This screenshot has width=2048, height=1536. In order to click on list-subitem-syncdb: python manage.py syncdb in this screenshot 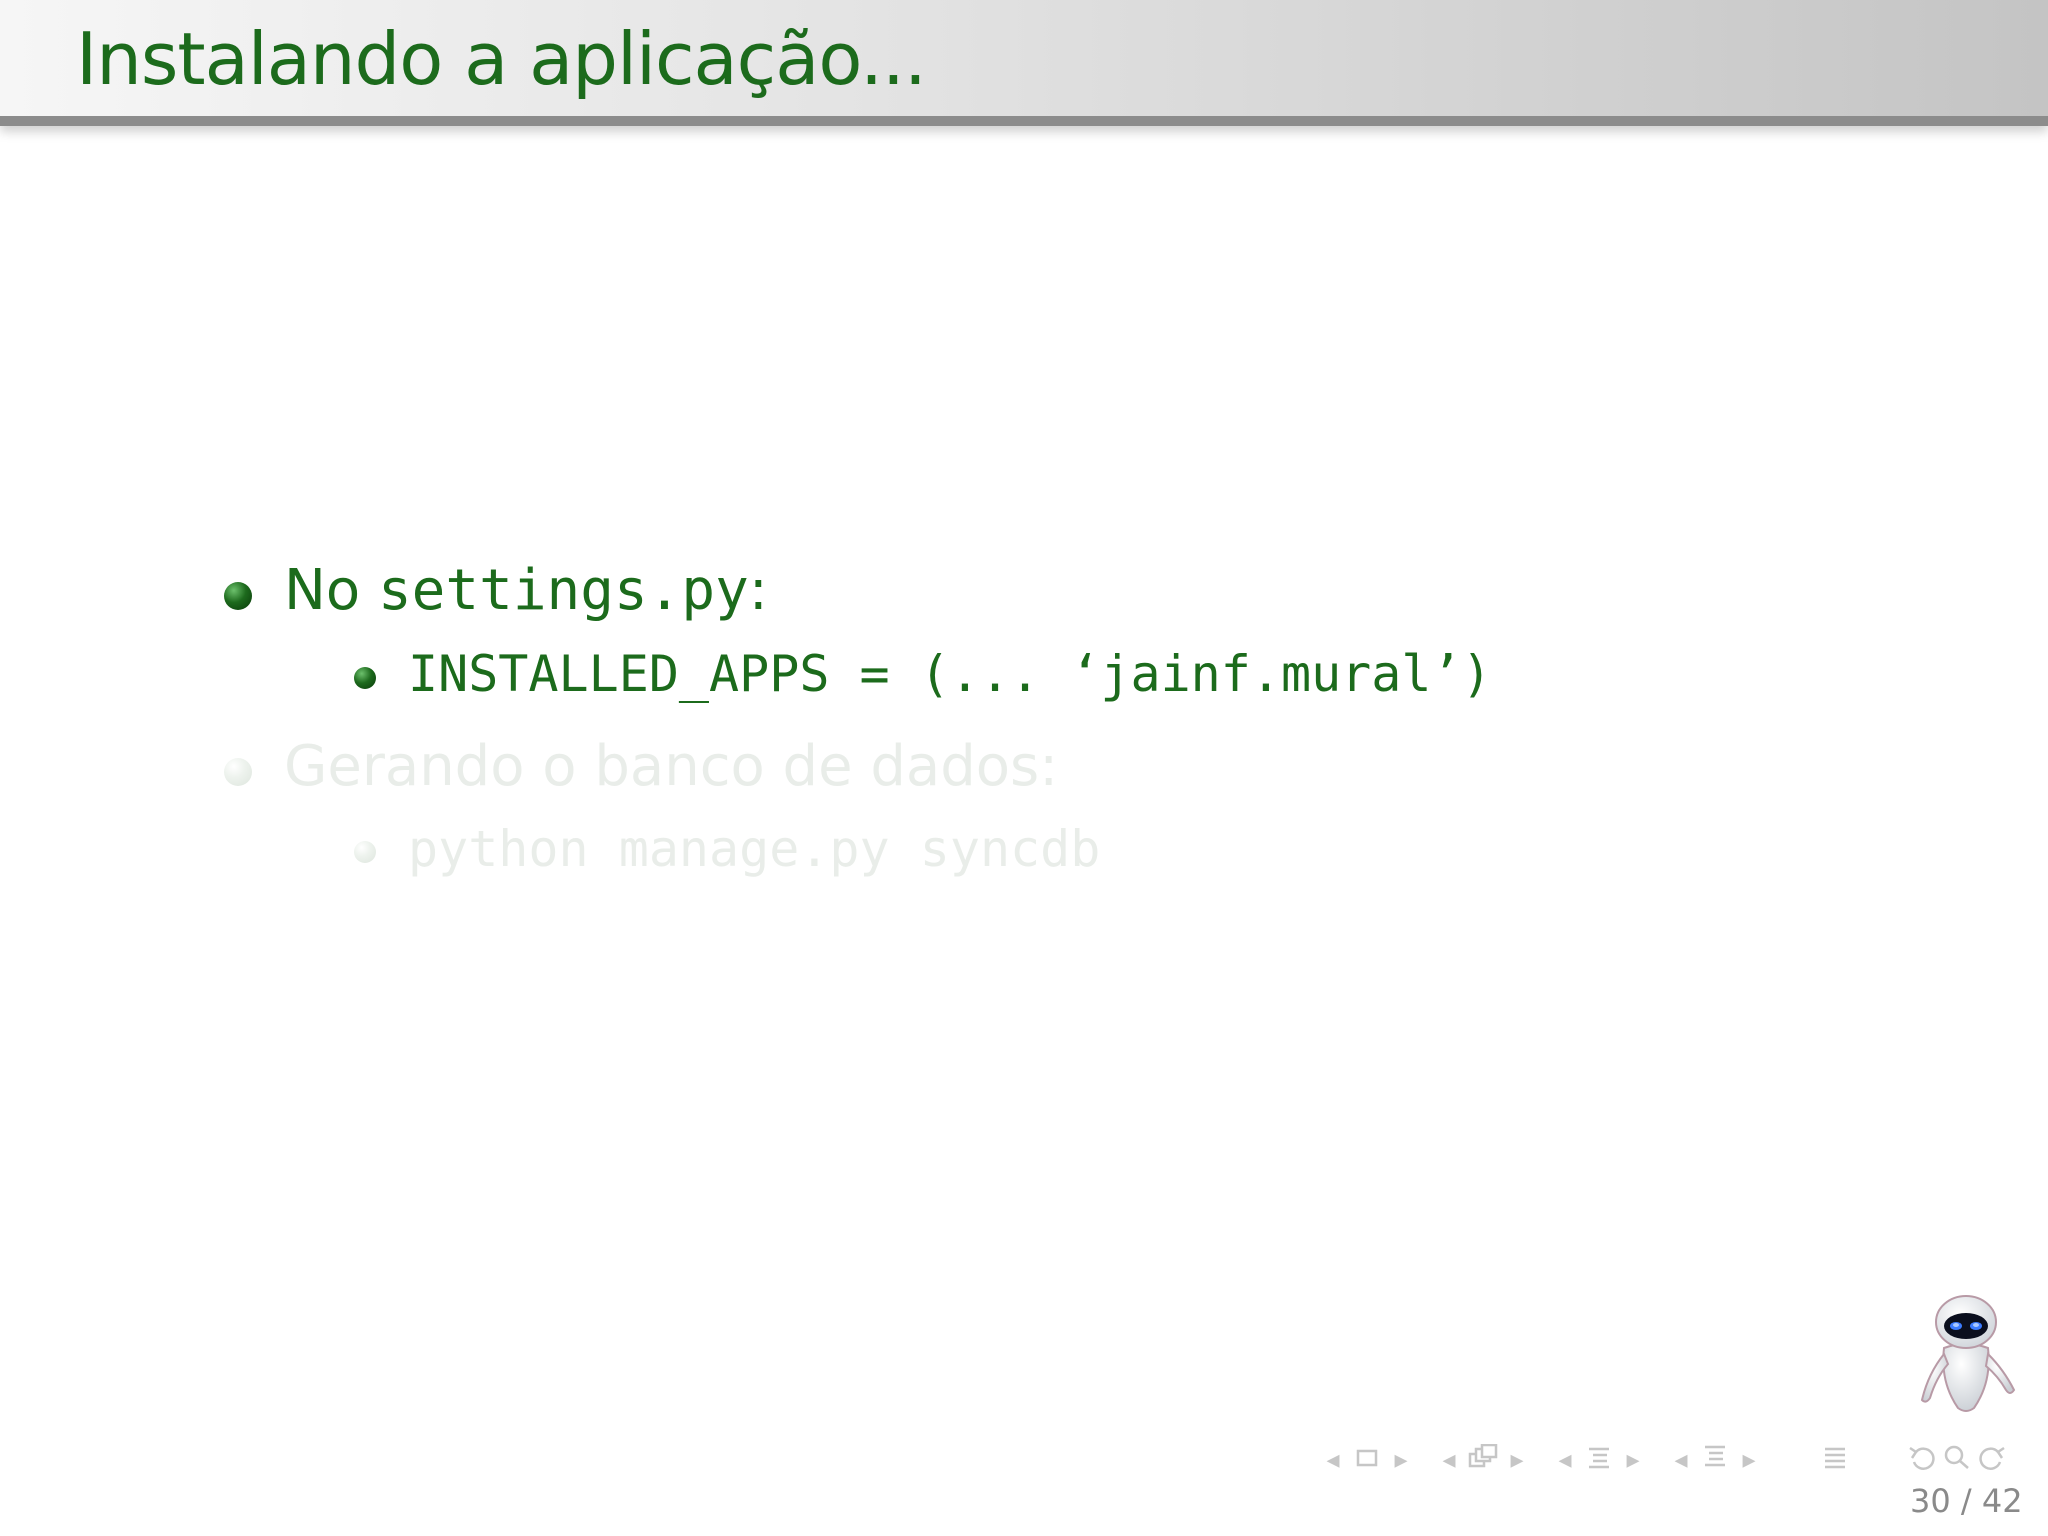, I will do `click(754, 849)`.